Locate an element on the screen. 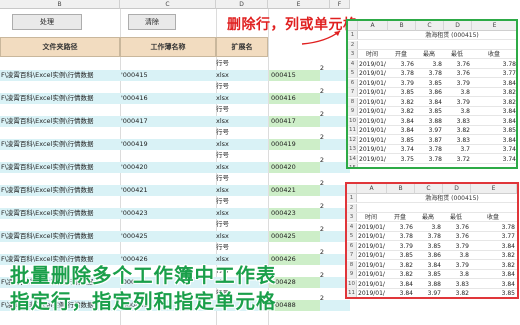  process-button: 处理 is located at coordinates (47, 22).